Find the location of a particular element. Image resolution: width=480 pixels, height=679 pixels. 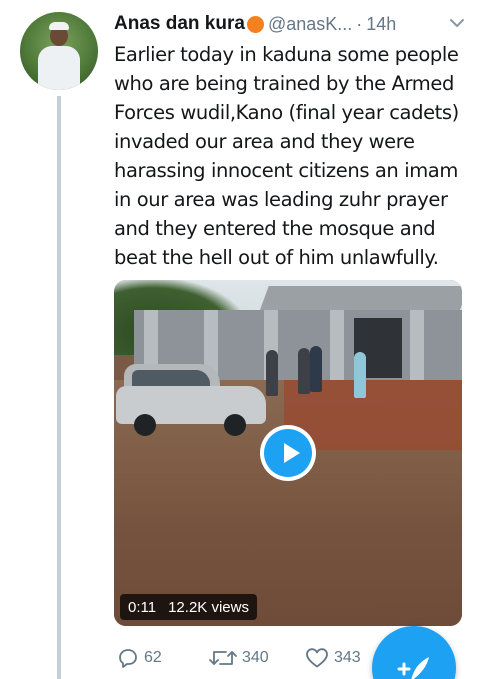

compose-tweet-icon is located at coordinates (413, 668).